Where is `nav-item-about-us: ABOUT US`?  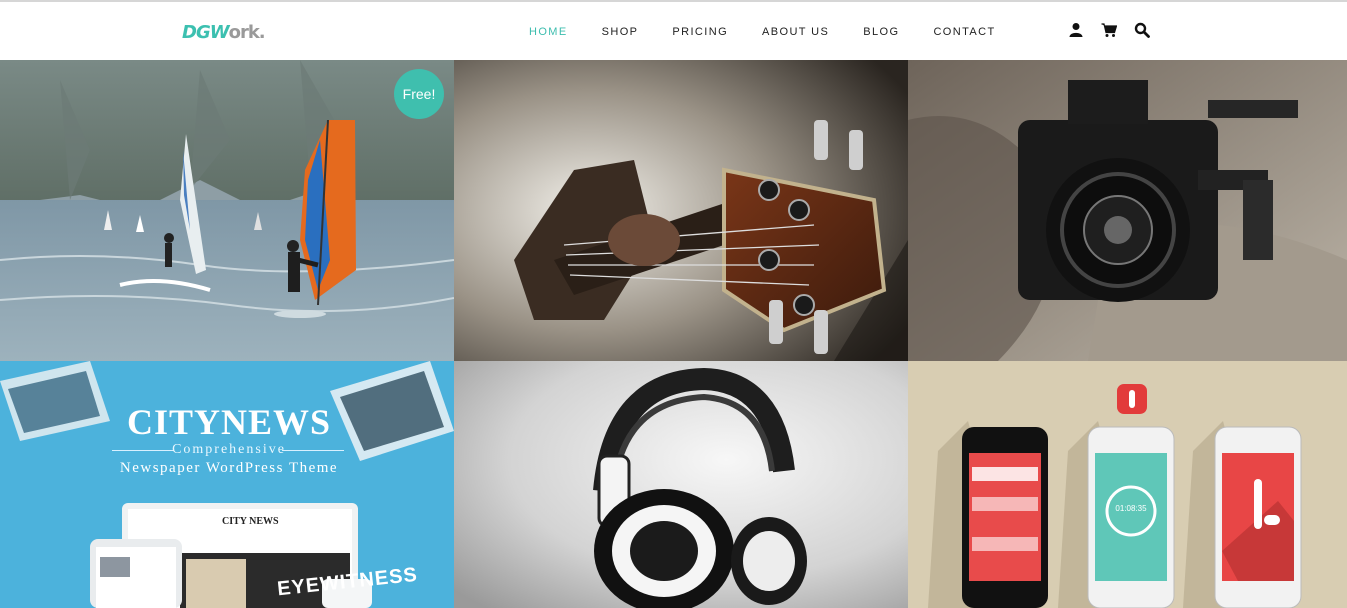
nav-item-about-us: ABOUT US is located at coordinates (795, 31).